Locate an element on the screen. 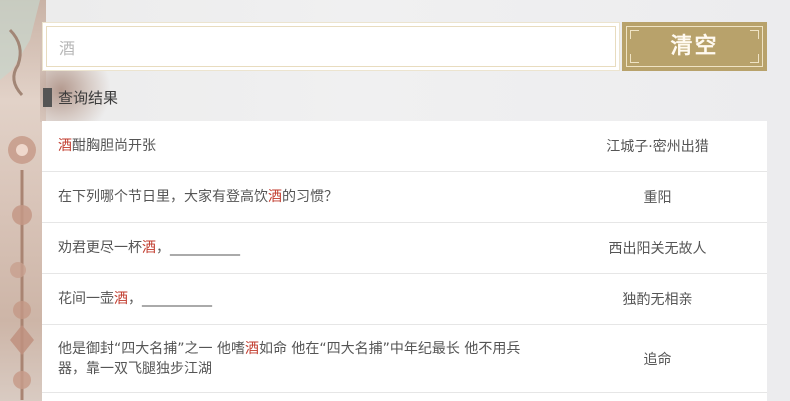 Image resolution: width=790 pixels, height=401 pixels. result-answer: 重阳 is located at coordinates (657, 198).